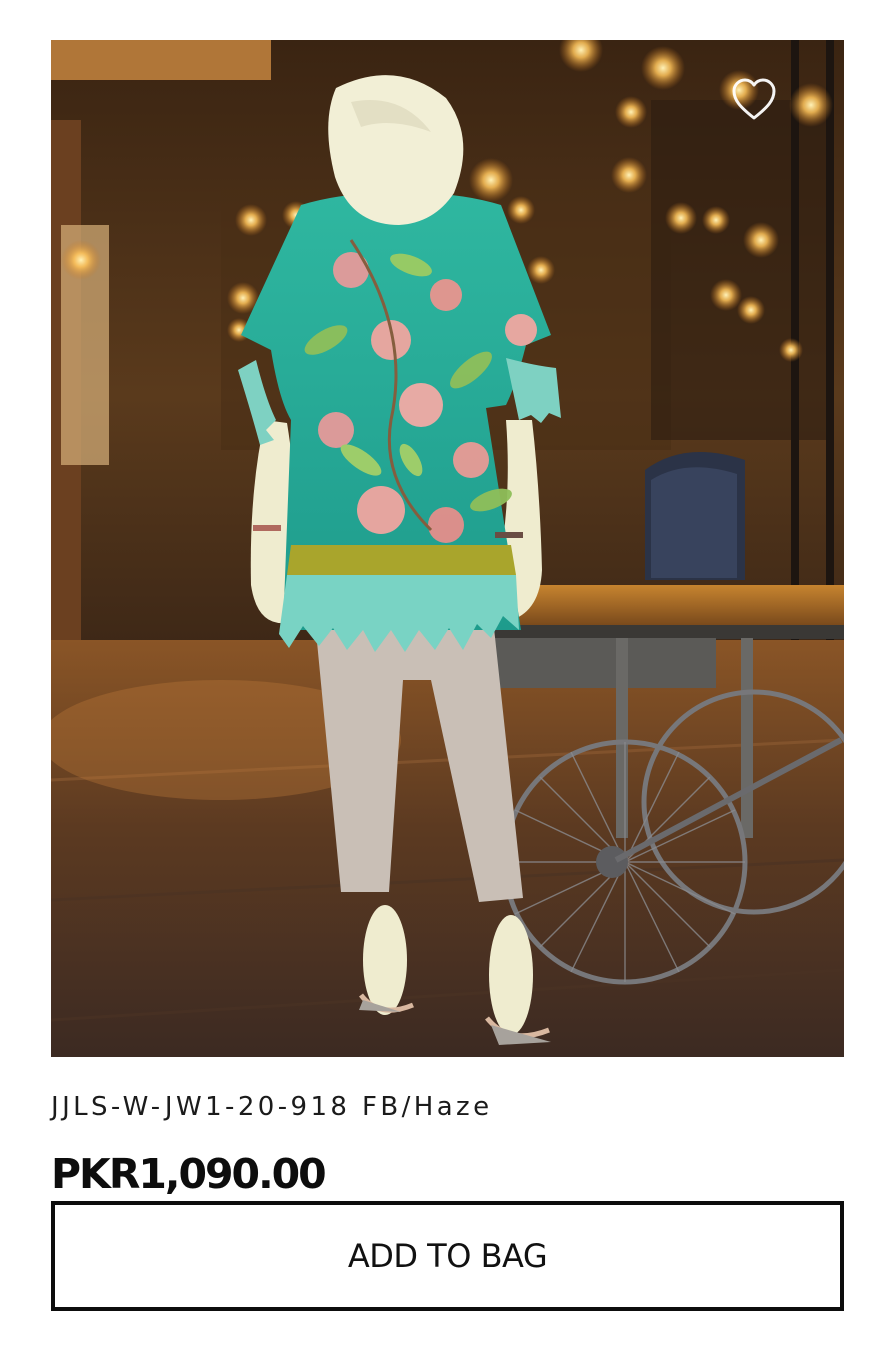 This screenshot has width=895, height=1355. Describe the element at coordinates (447, 1256) in the screenshot. I see `add-to-bag-button: ADD TO BAG` at that location.